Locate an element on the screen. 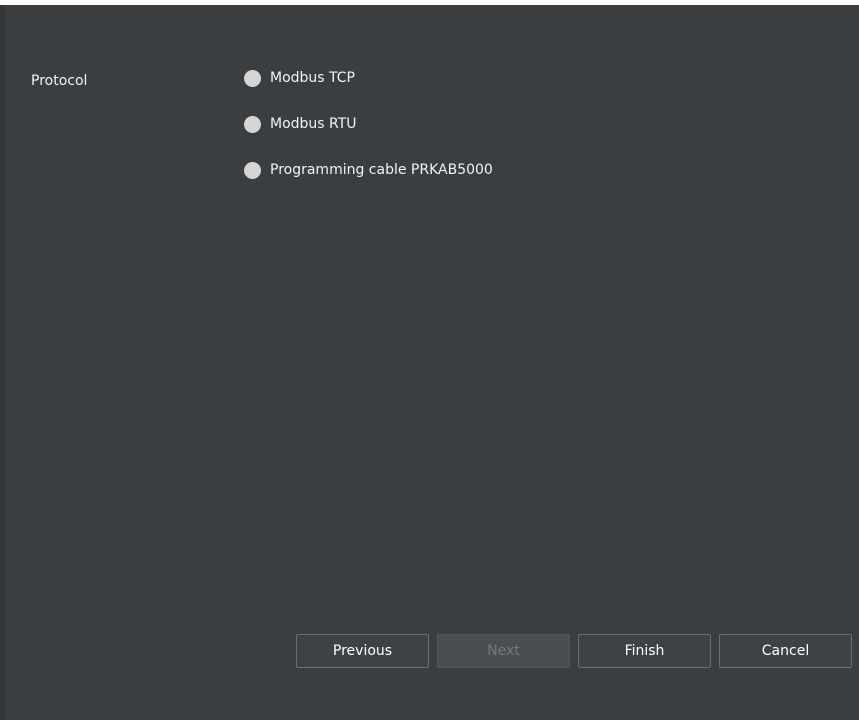 The image size is (859, 720). radio-option-programming-cable: Programming cable PRKAB5000 is located at coordinates (368, 170).